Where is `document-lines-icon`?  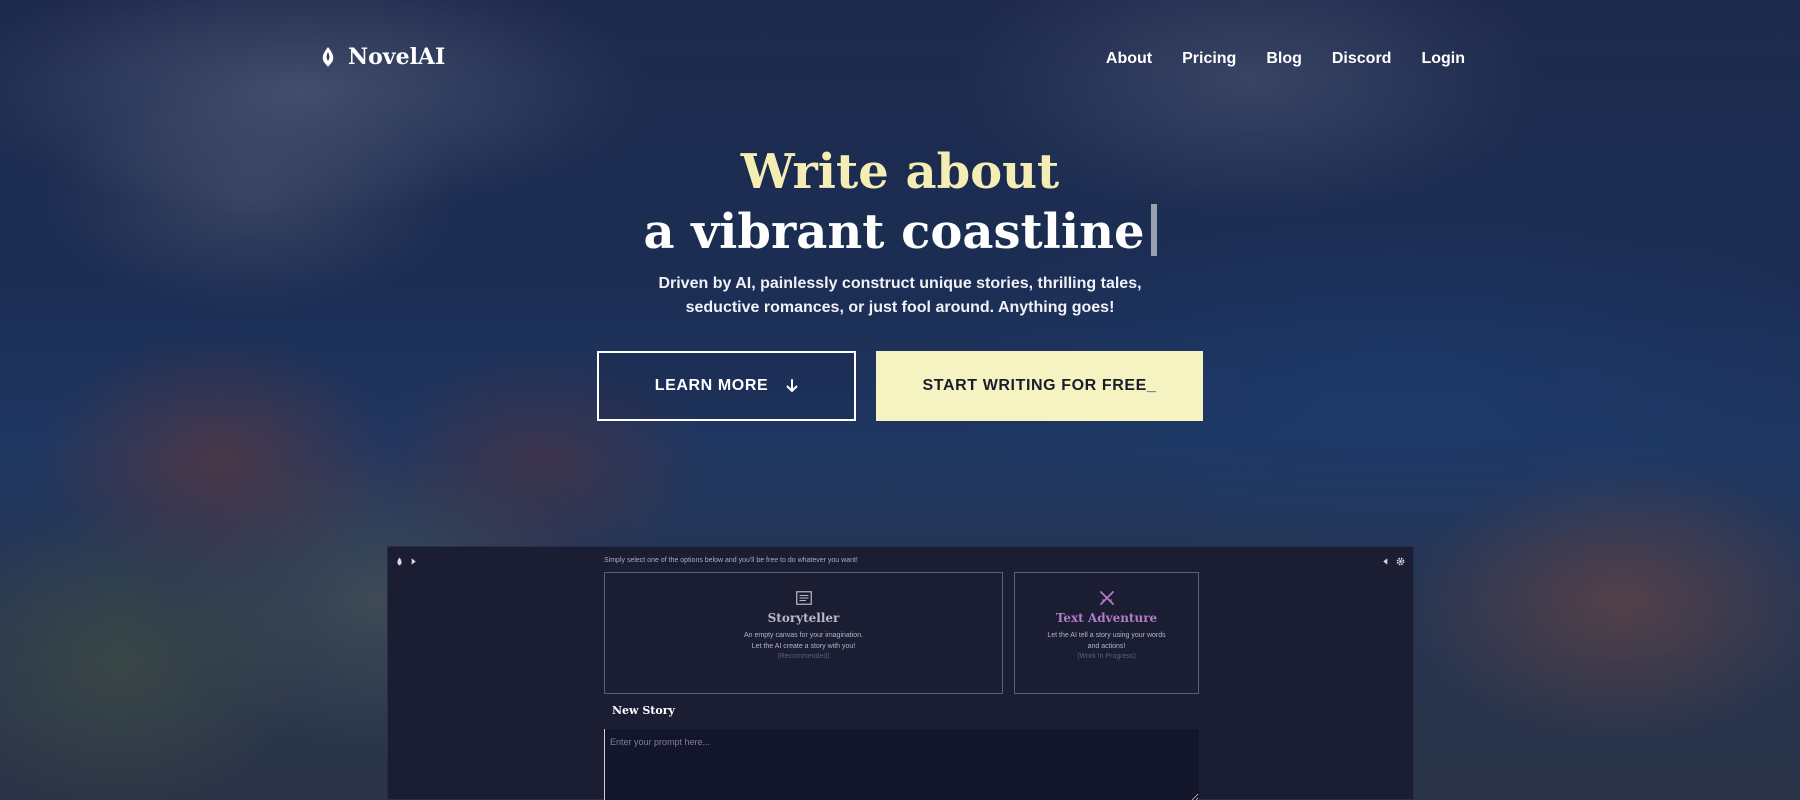
document-lines-icon is located at coordinates (803, 598).